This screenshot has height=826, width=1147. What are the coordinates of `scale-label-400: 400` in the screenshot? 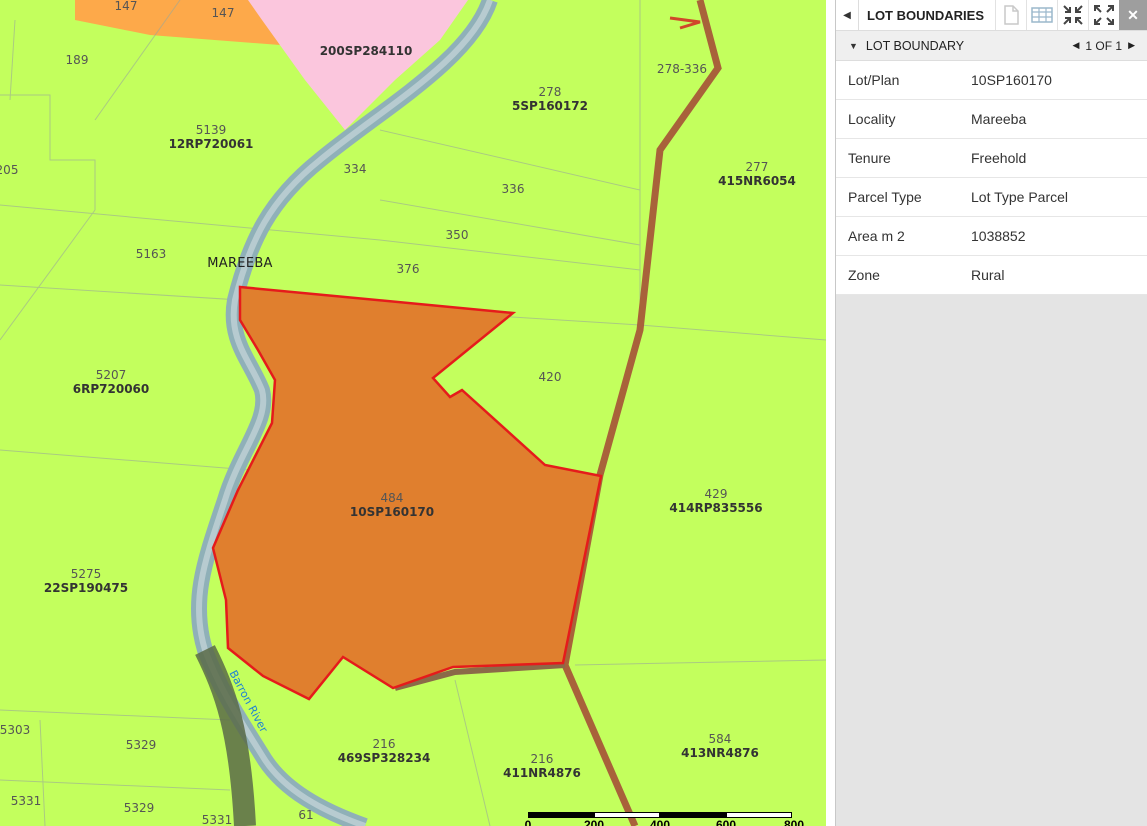 It's located at (660, 822).